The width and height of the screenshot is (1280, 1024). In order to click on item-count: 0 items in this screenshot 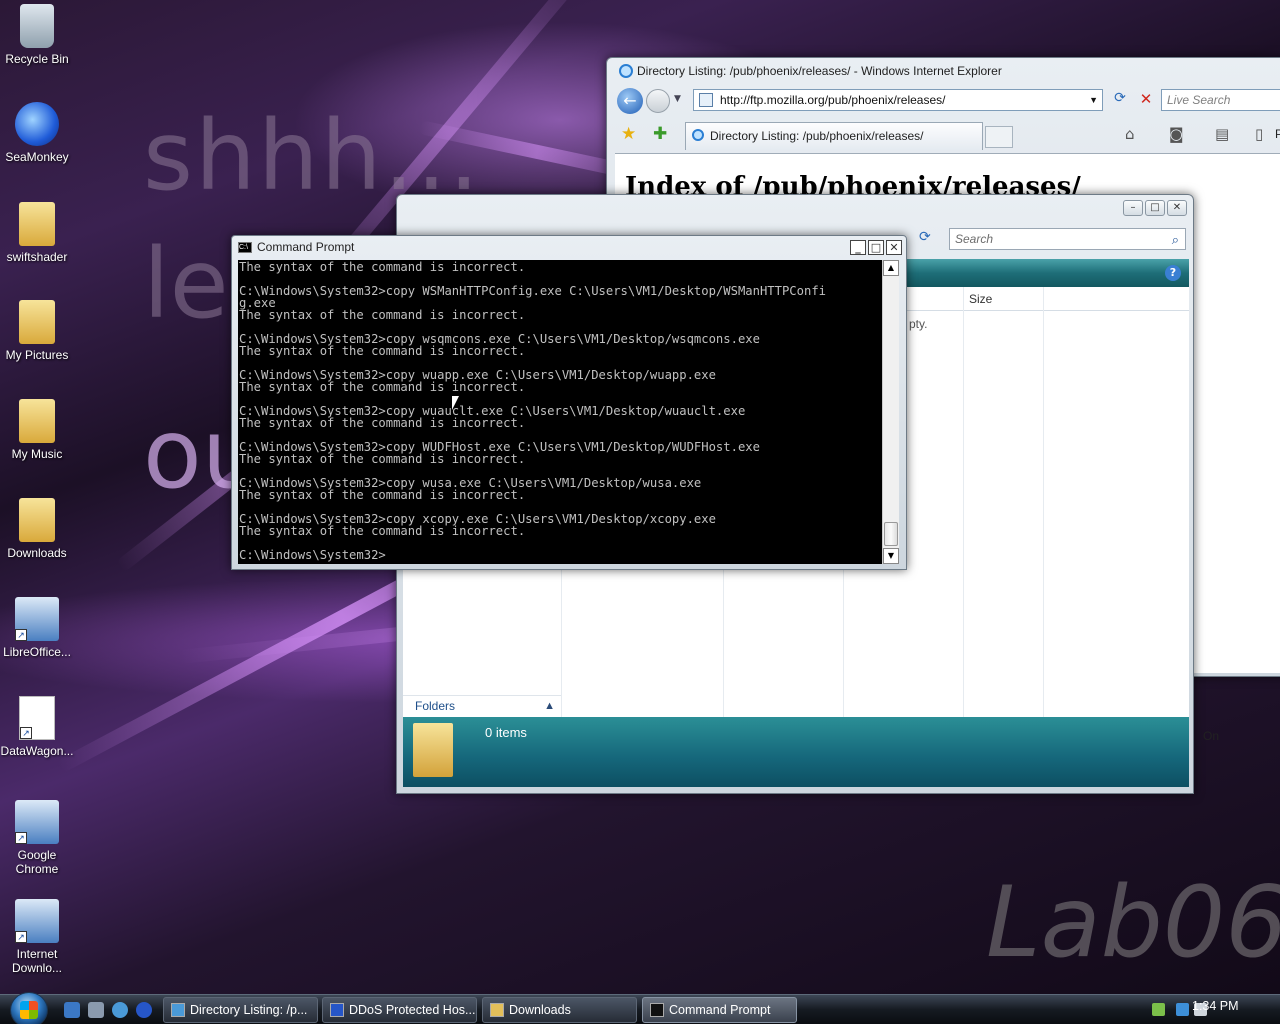, I will do `click(506, 732)`.